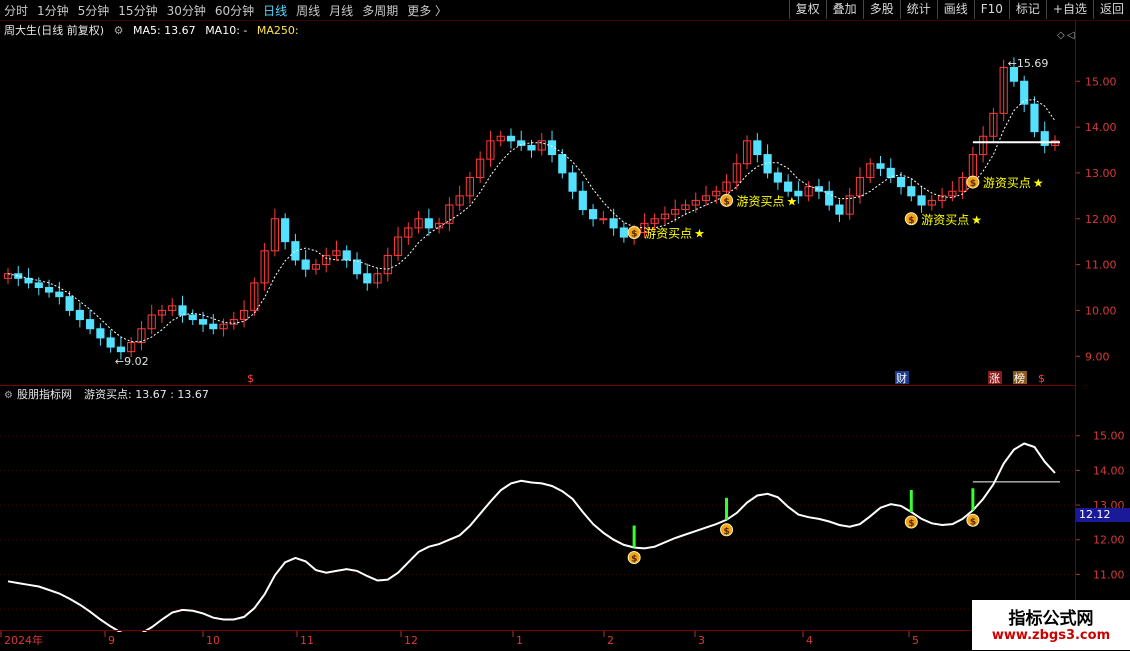  What do you see at coordinates (137, 10) in the screenshot?
I see `period-tab-3: 15分钟` at bounding box center [137, 10].